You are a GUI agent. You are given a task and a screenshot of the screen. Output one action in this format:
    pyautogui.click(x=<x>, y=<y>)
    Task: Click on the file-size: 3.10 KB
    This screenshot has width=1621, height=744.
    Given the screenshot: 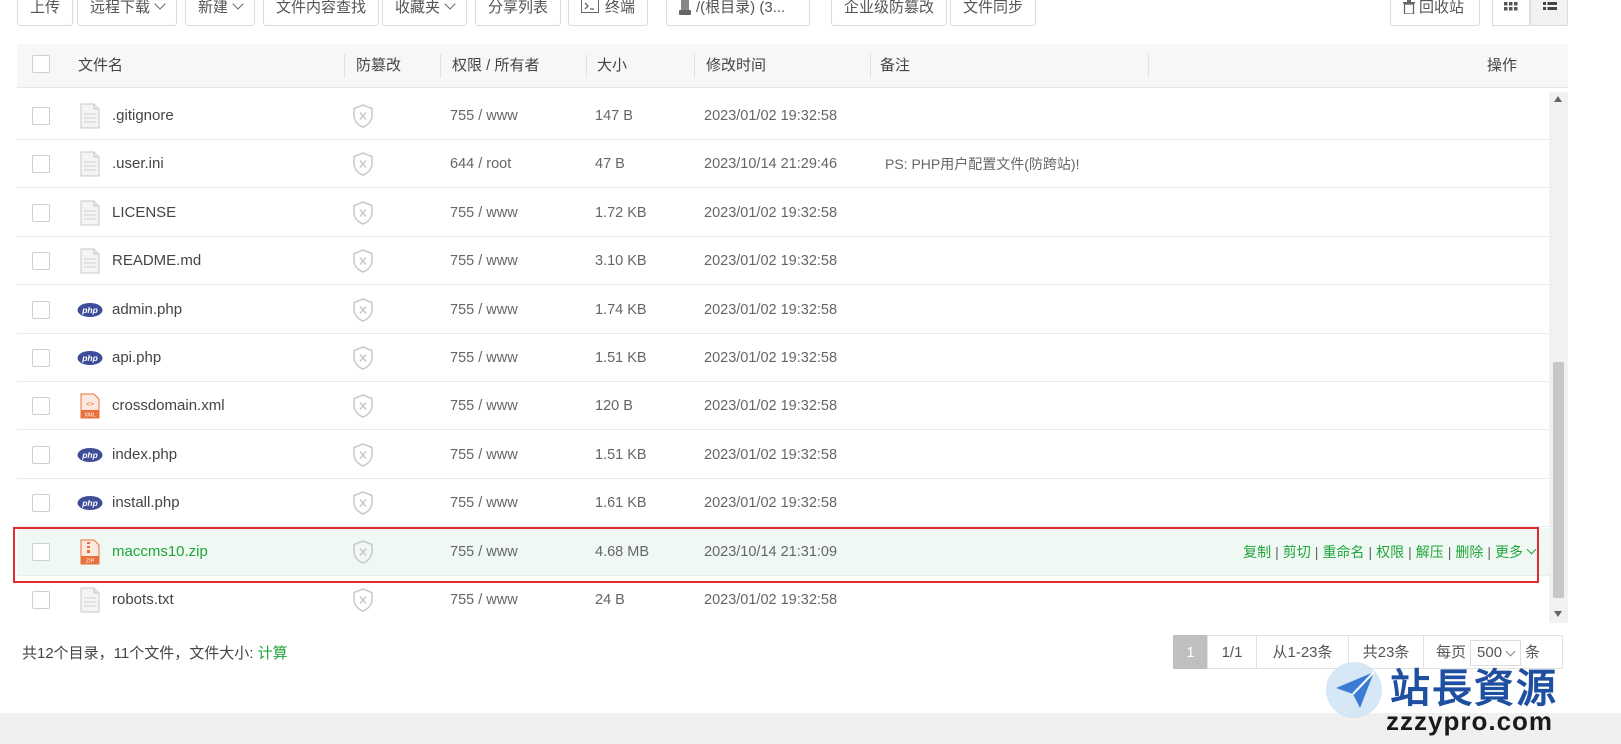 What is the action you would take?
    pyautogui.click(x=621, y=261)
    